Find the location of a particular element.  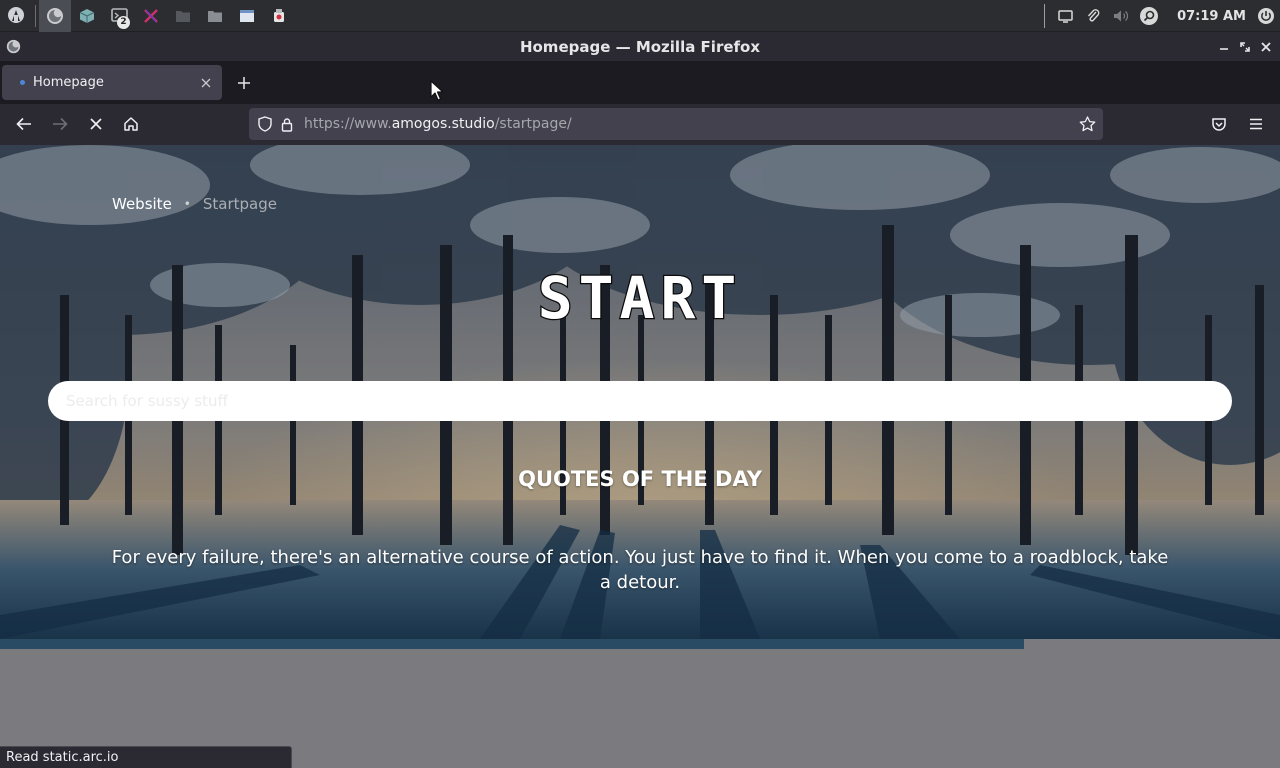

url-prefix: https://www. is located at coordinates (348, 124).